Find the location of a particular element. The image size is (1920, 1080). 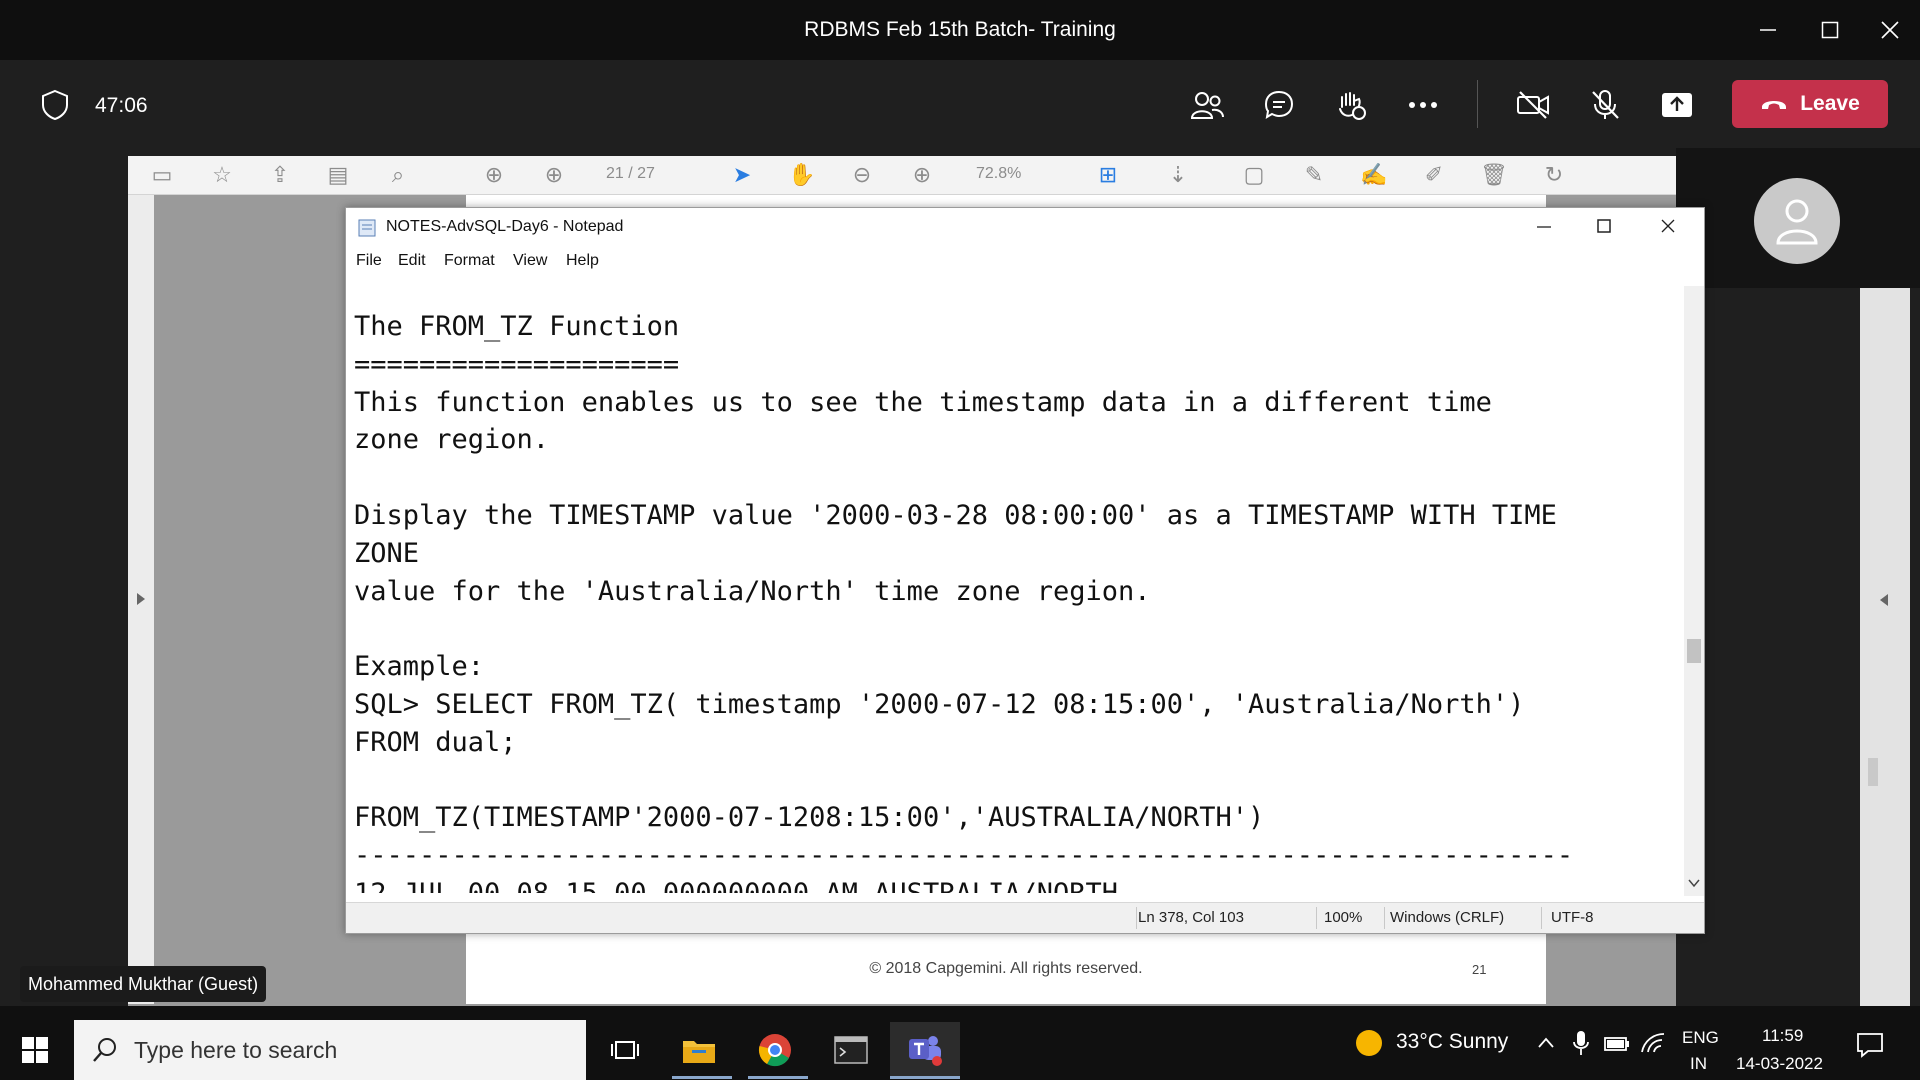

notepad-title: NOTES-AdvSQL-Day6 - Notepad is located at coordinates (505, 226).